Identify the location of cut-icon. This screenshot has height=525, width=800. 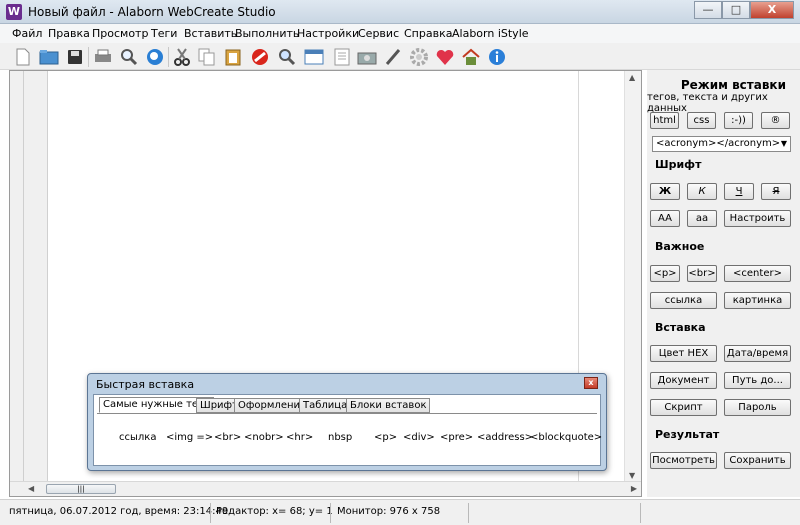
(182, 57).